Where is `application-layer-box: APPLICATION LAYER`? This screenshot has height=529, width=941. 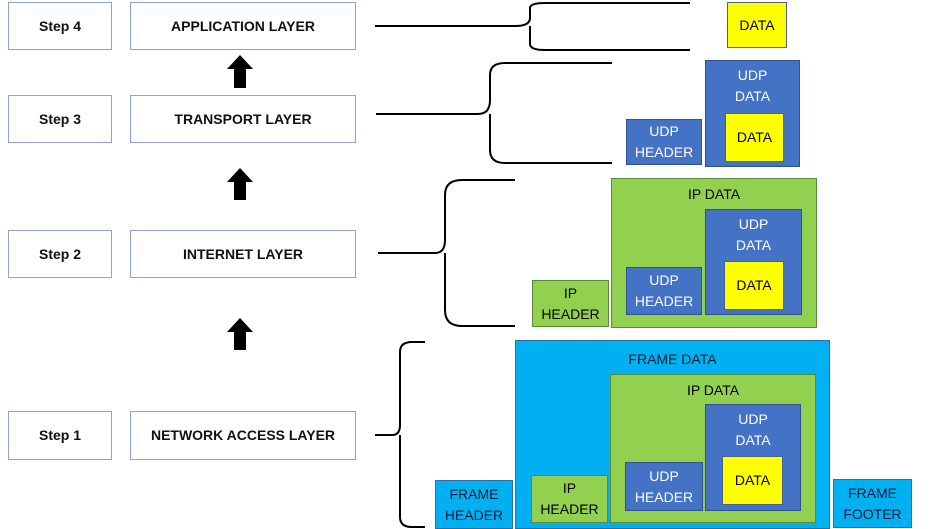 application-layer-box: APPLICATION LAYER is located at coordinates (243, 26).